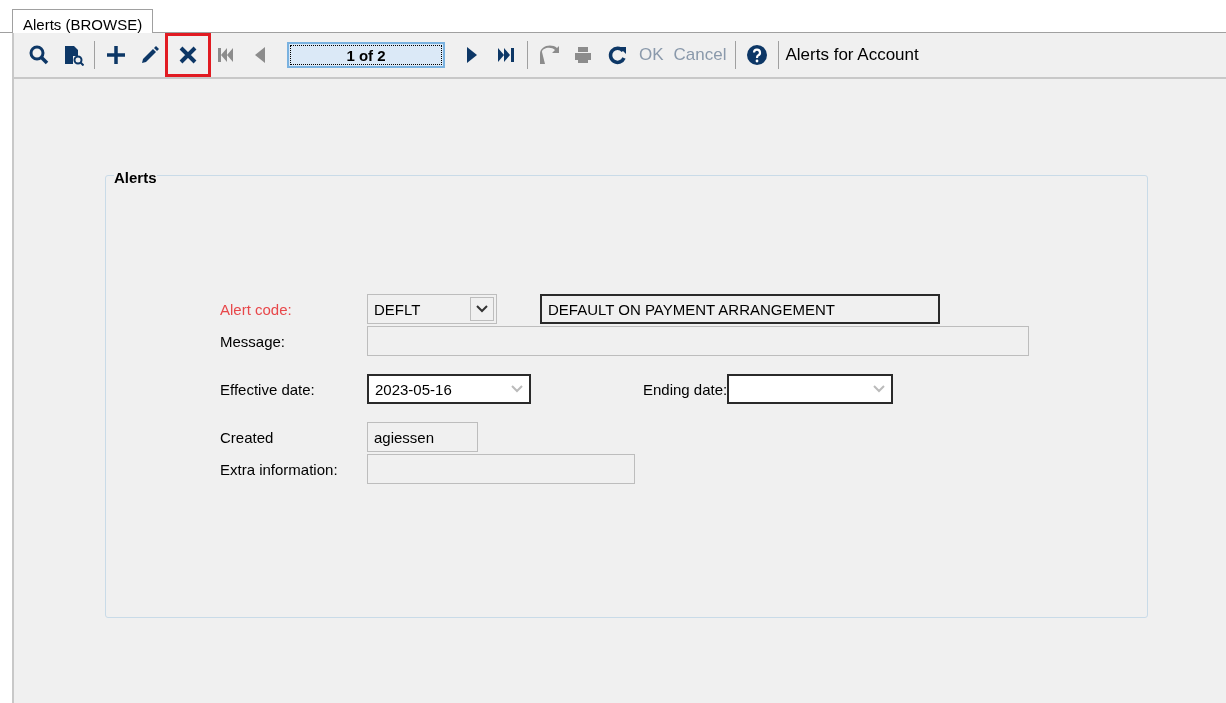 The image size is (1226, 703). What do you see at coordinates (422, 437) in the screenshot?
I see `created-field: agiessen` at bounding box center [422, 437].